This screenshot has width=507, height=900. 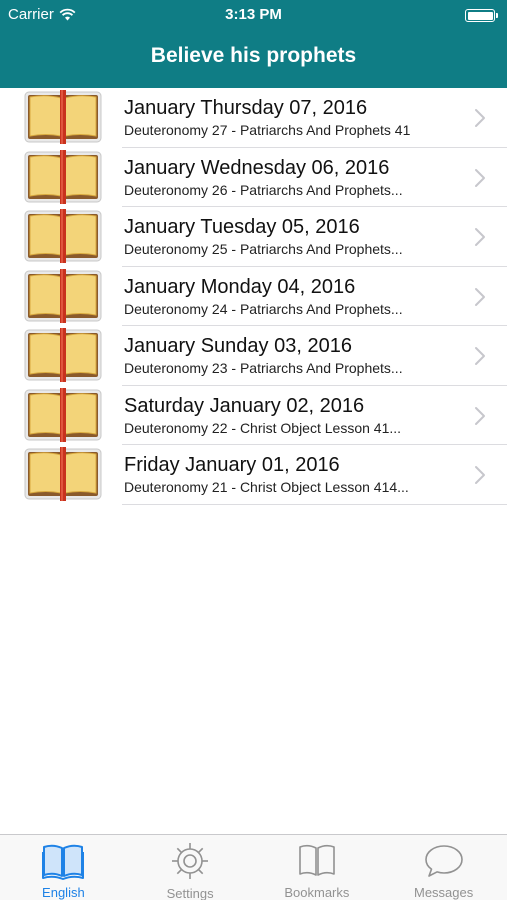 I want to click on tab-bookmarks: Bookmarks, so click(x=317, y=867).